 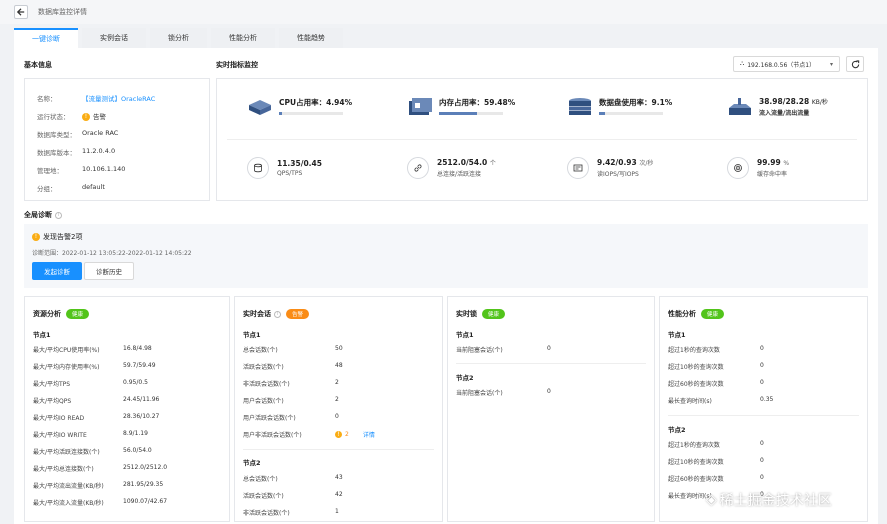 I want to click on status-badge: 告警, so click(x=298, y=314).